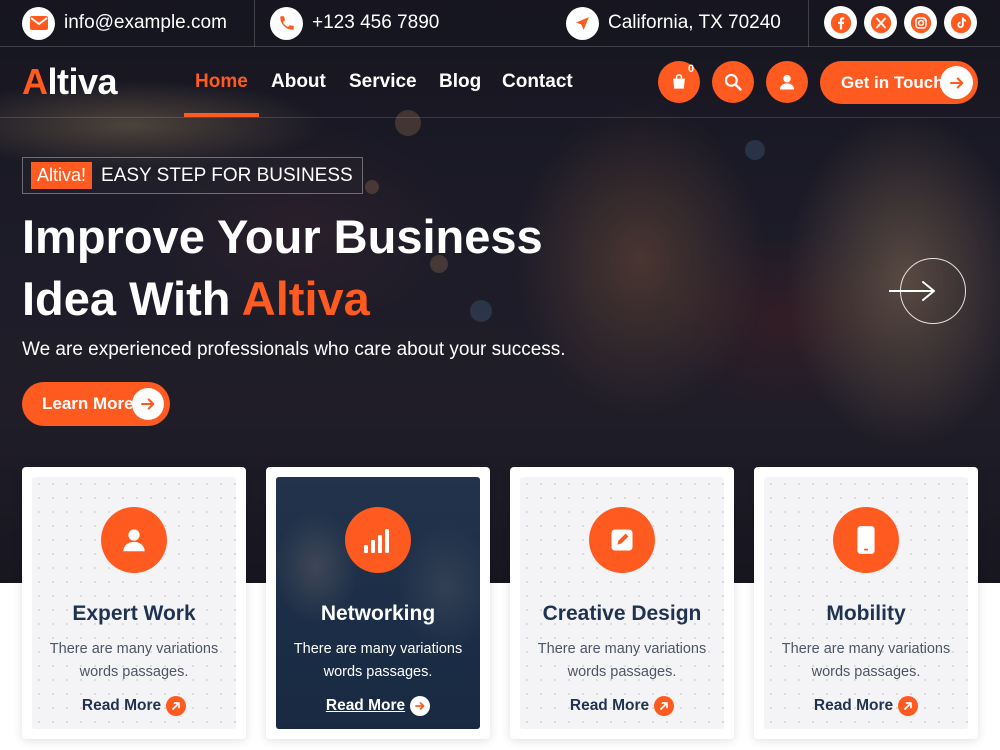 This screenshot has height=750, width=1000. Describe the element at coordinates (305, 298) in the screenshot. I see `headline-accent: Altiva` at that location.